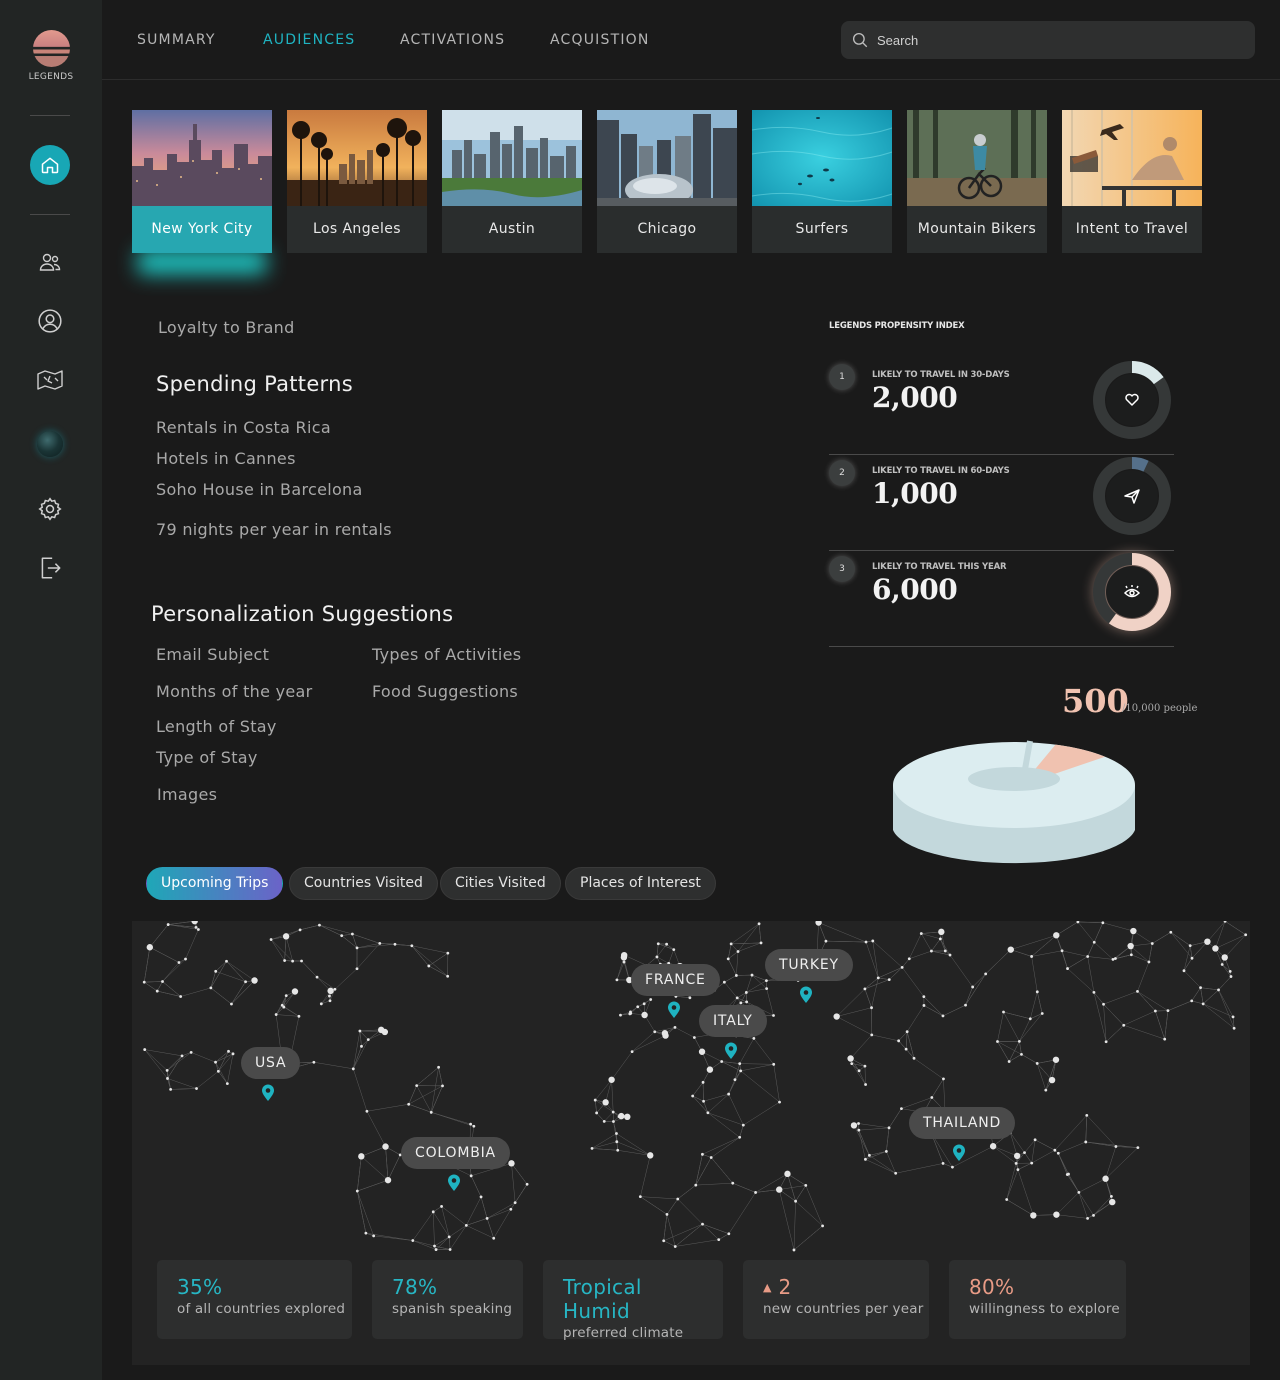  Describe the element at coordinates (602, 1299) in the screenshot. I see `stat-value: Tropical Humid` at that location.